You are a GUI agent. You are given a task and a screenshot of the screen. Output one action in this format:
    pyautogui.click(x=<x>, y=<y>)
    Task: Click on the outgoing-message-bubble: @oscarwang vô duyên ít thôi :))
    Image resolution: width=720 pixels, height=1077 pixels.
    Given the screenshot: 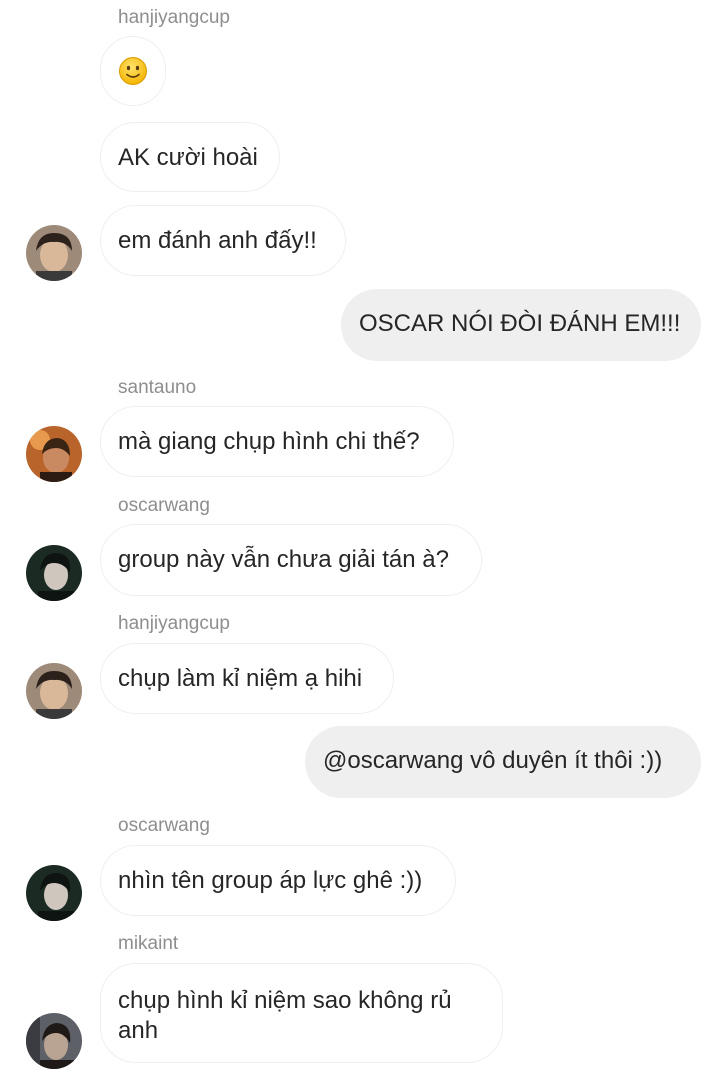 What is the action you would take?
    pyautogui.click(x=503, y=762)
    